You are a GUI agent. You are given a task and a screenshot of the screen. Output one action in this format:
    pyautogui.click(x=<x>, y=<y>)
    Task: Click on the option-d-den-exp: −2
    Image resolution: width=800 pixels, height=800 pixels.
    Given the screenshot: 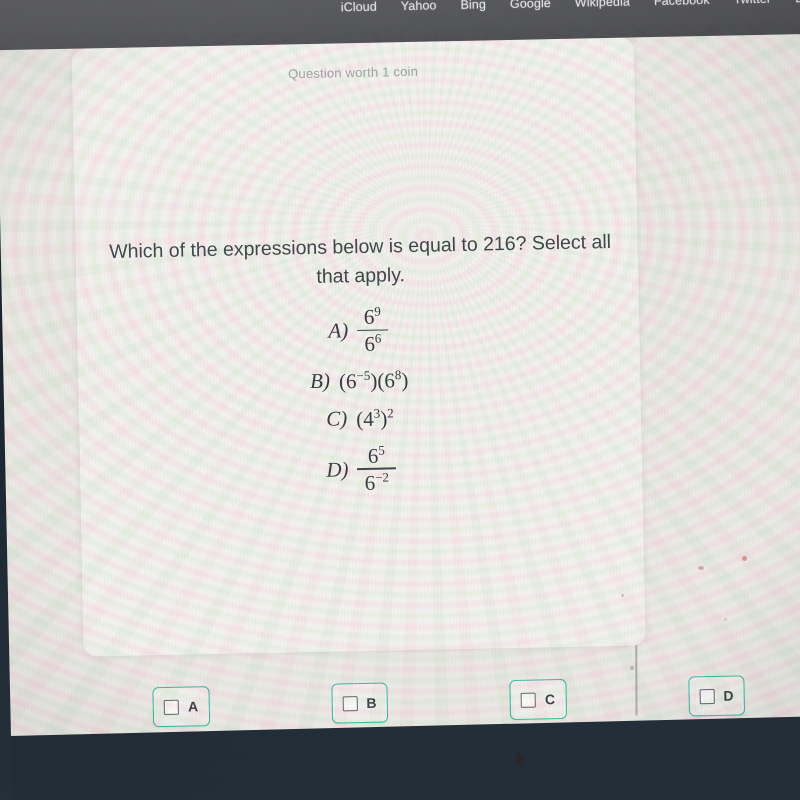 What is the action you would take?
    pyautogui.click(x=382, y=477)
    